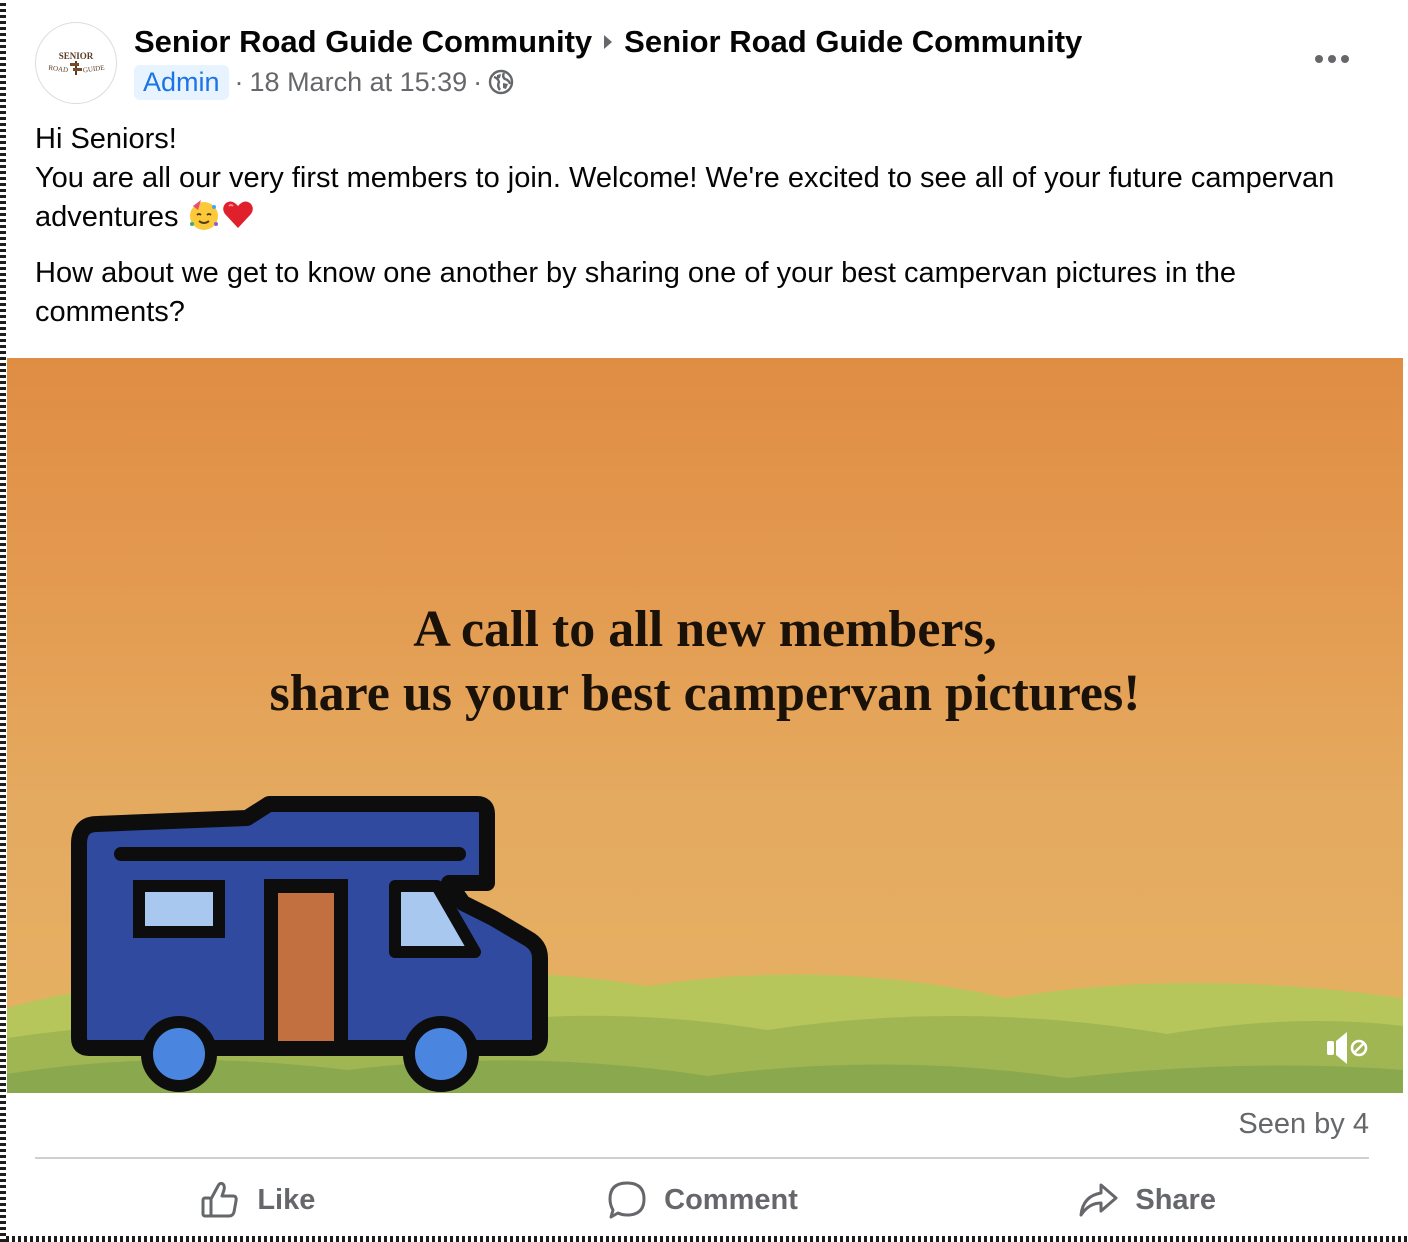 The width and height of the screenshot is (1408, 1242). I want to click on post-meta: Admin · 18 March at 15:39 ·, so click(324, 82).